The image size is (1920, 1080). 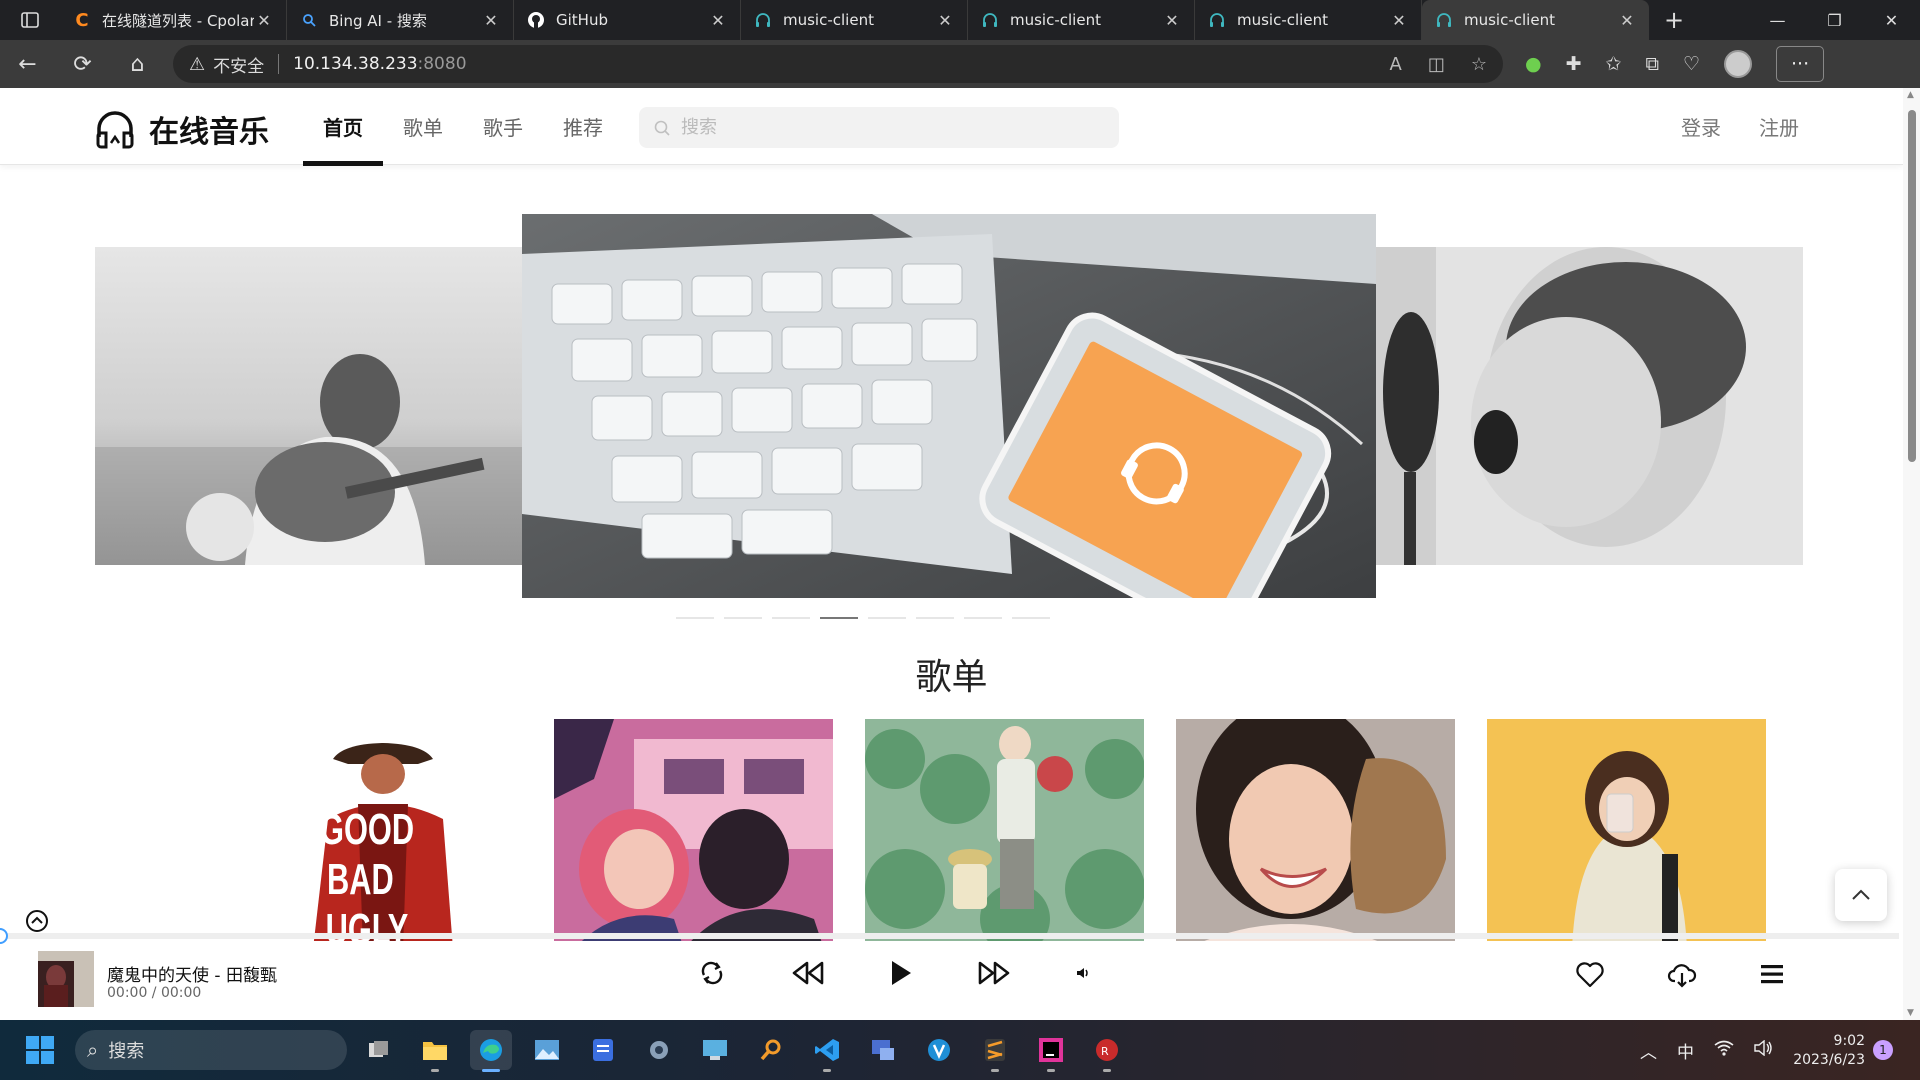 What do you see at coordinates (715, 1050) in the screenshot?
I see `remote-desktop-icon` at bounding box center [715, 1050].